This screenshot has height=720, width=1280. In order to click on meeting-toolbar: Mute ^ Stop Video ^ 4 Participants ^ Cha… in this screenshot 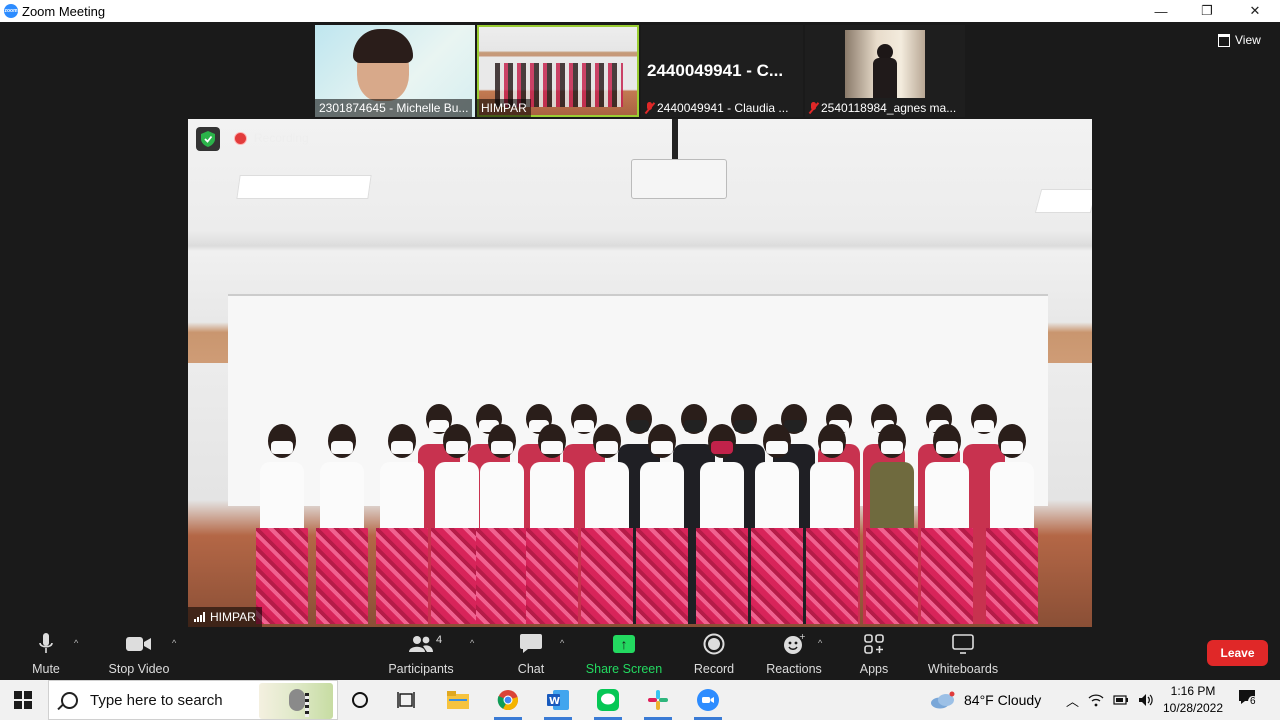, I will do `click(640, 654)`.